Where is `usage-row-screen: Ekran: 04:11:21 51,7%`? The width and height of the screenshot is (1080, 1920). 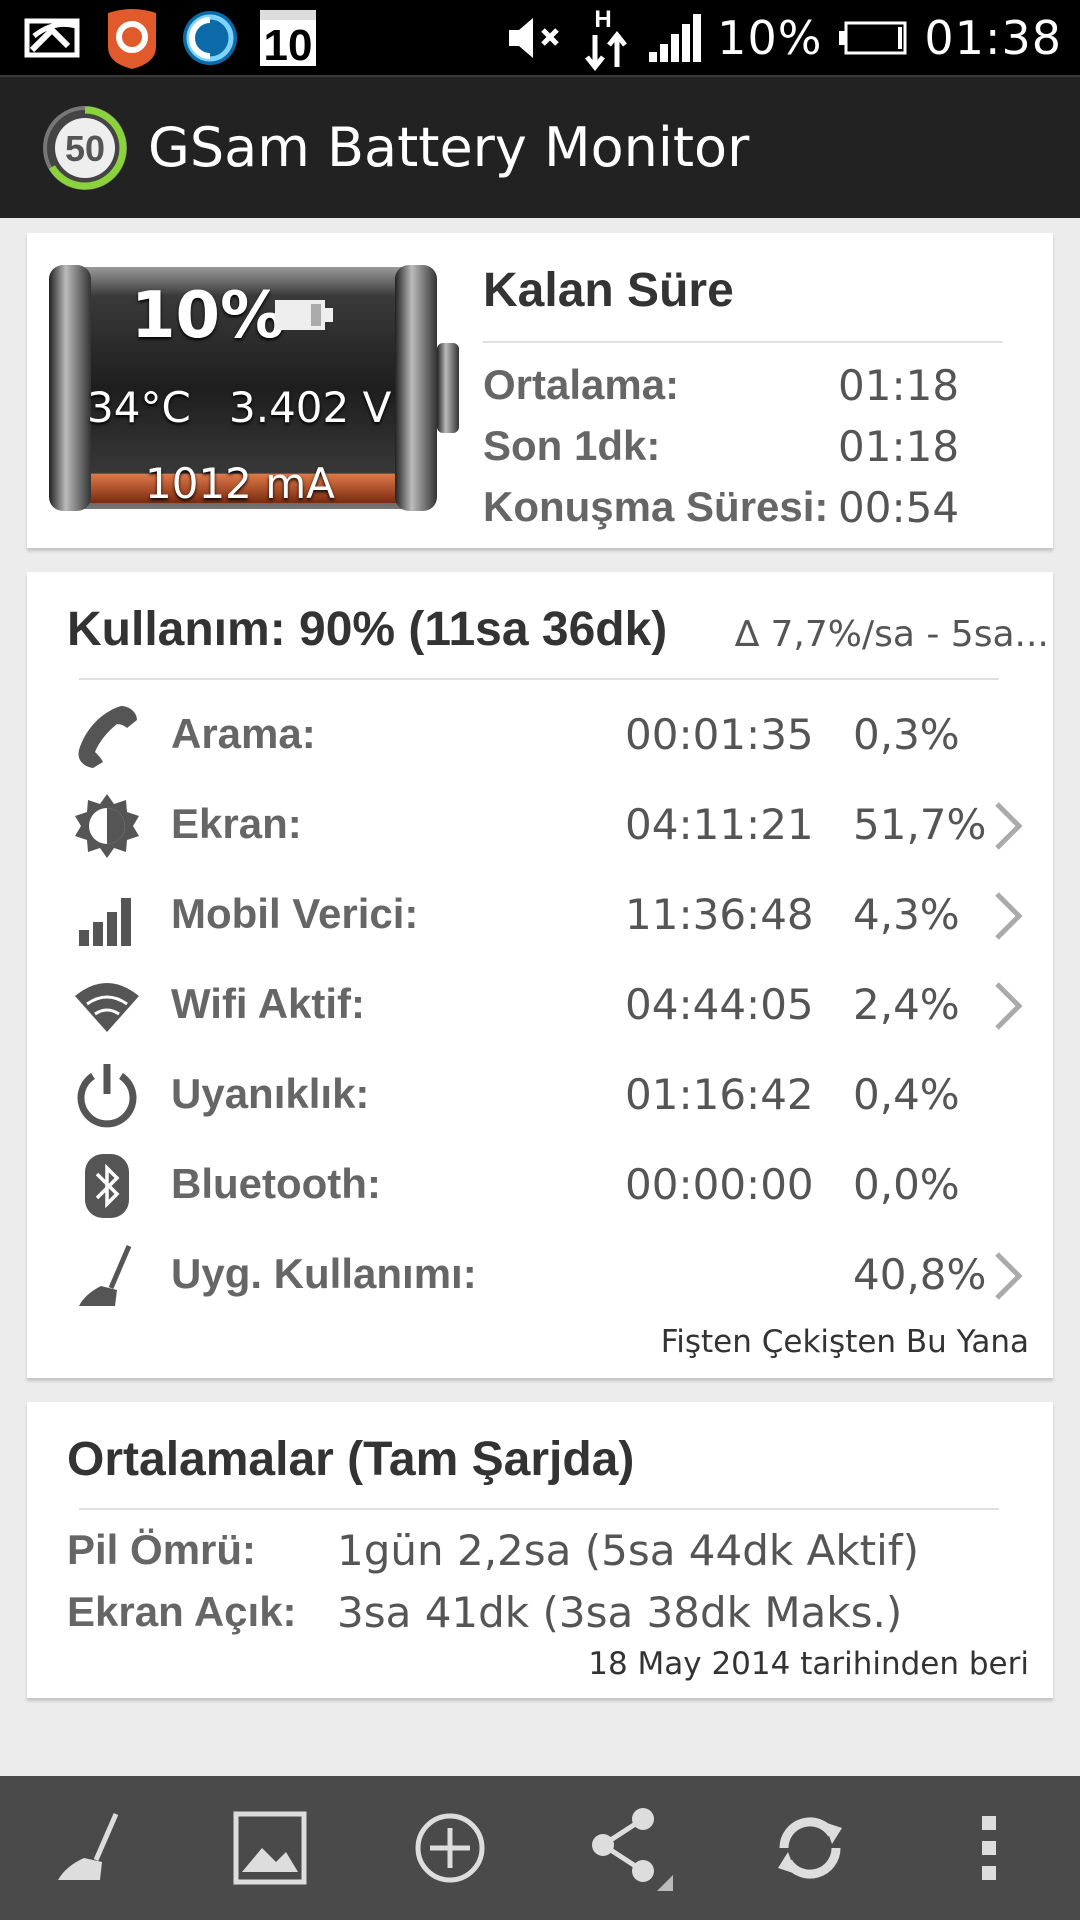 usage-row-screen: Ekran: 04:11:21 51,7% is located at coordinates (540, 826).